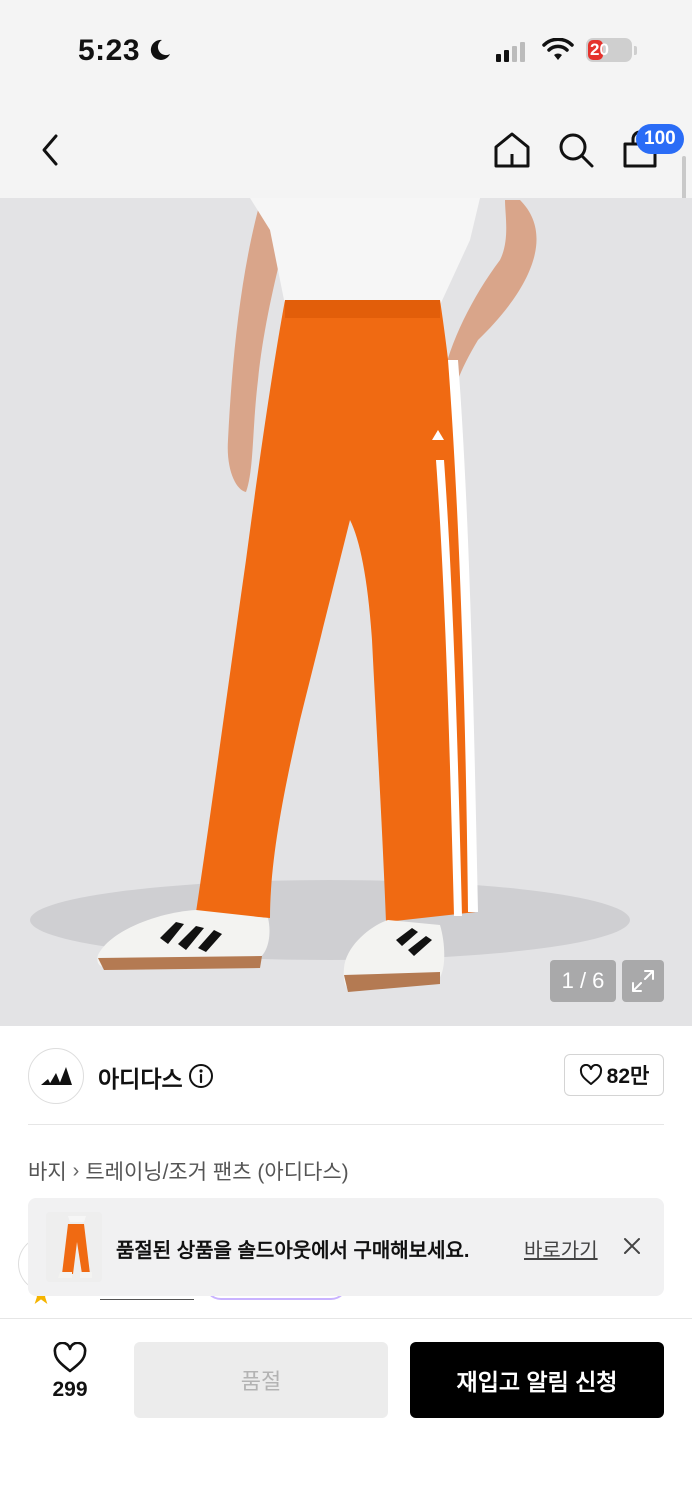  Describe the element at coordinates (346, 1124) in the screenshot. I see `divider` at that location.